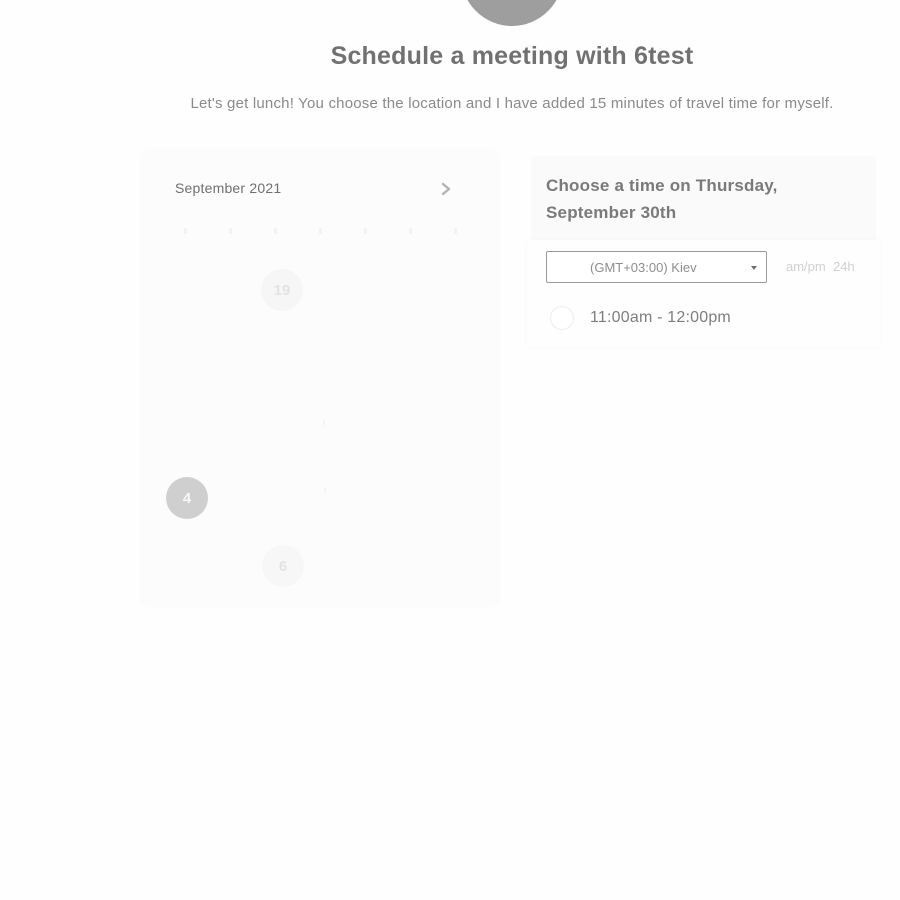 The image size is (900, 900). I want to click on format-ampm-option: am/pm, so click(806, 266).